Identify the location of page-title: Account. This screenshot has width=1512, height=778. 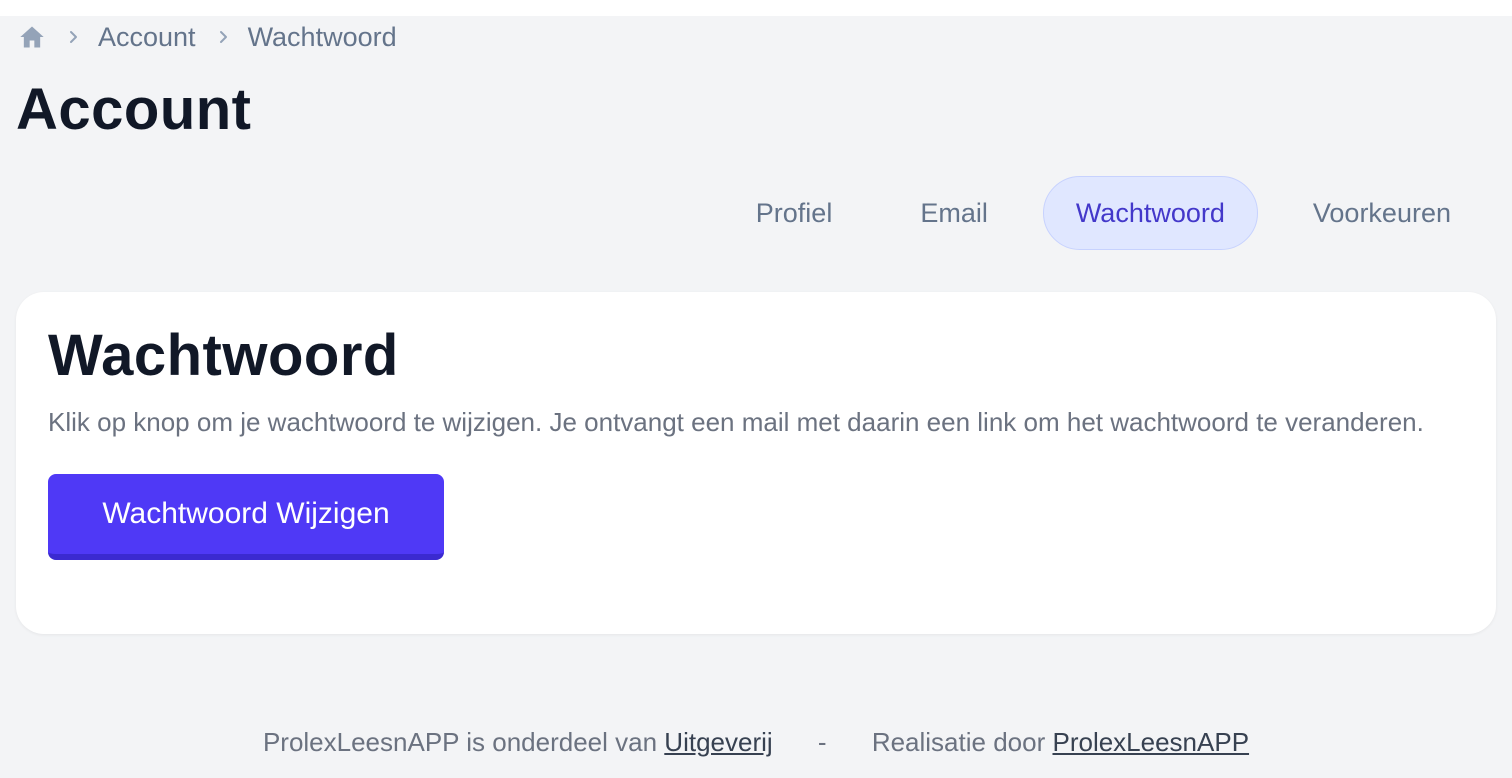
(134, 109).